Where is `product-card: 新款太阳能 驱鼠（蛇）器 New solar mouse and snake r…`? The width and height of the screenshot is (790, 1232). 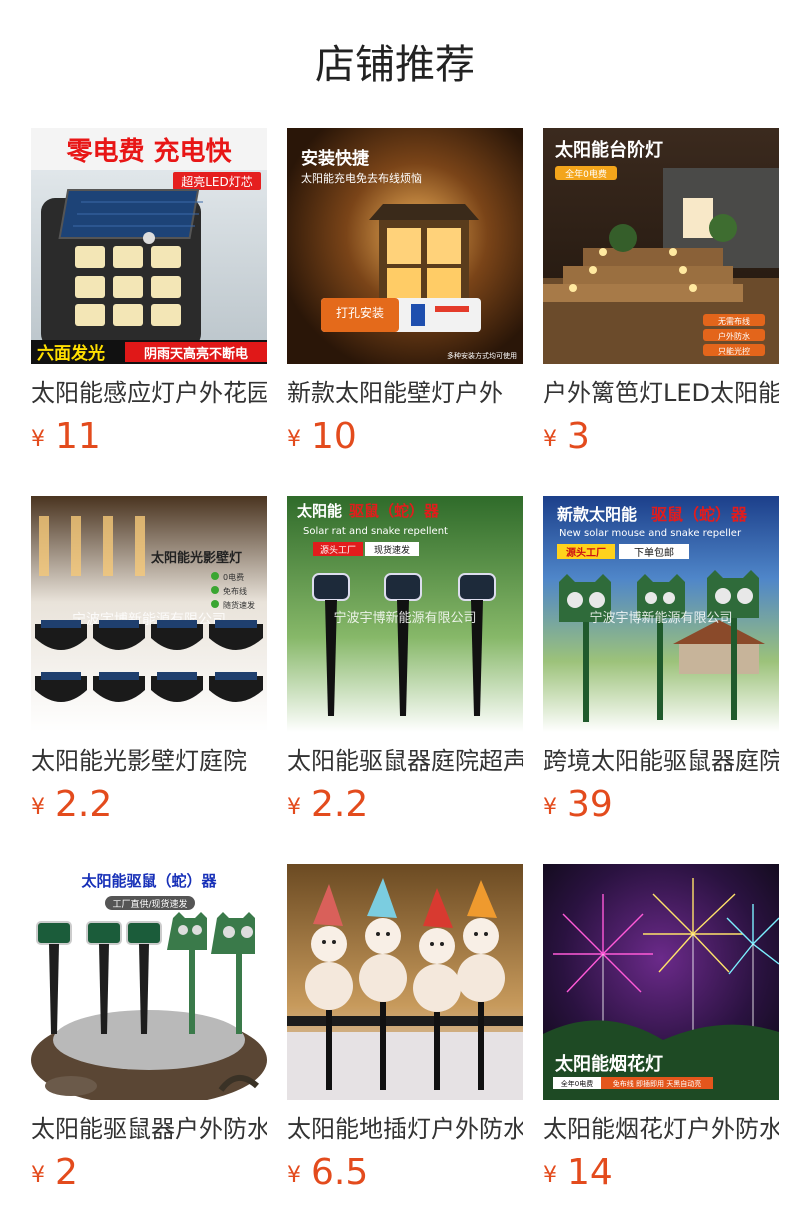 product-card: 新款太阳能 驱鼠（蛇）器 New solar mouse and snake r… is located at coordinates (661, 660).